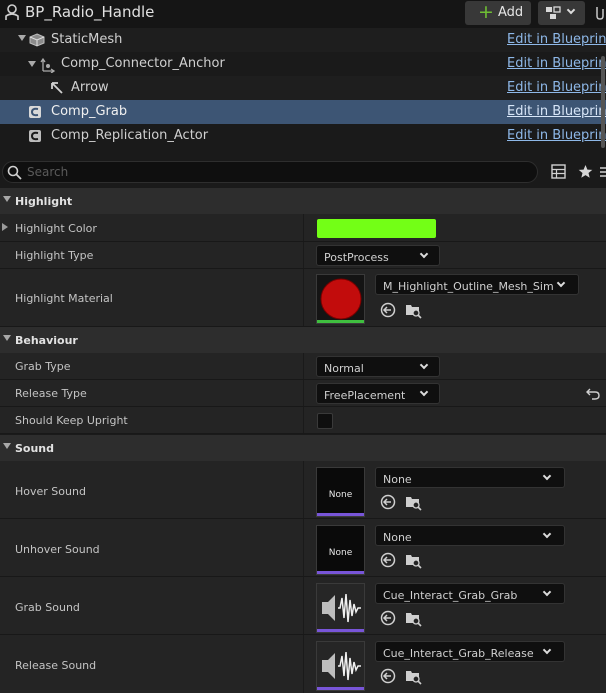 The image size is (606, 693). I want to click on settings-icon, so click(603, 172).